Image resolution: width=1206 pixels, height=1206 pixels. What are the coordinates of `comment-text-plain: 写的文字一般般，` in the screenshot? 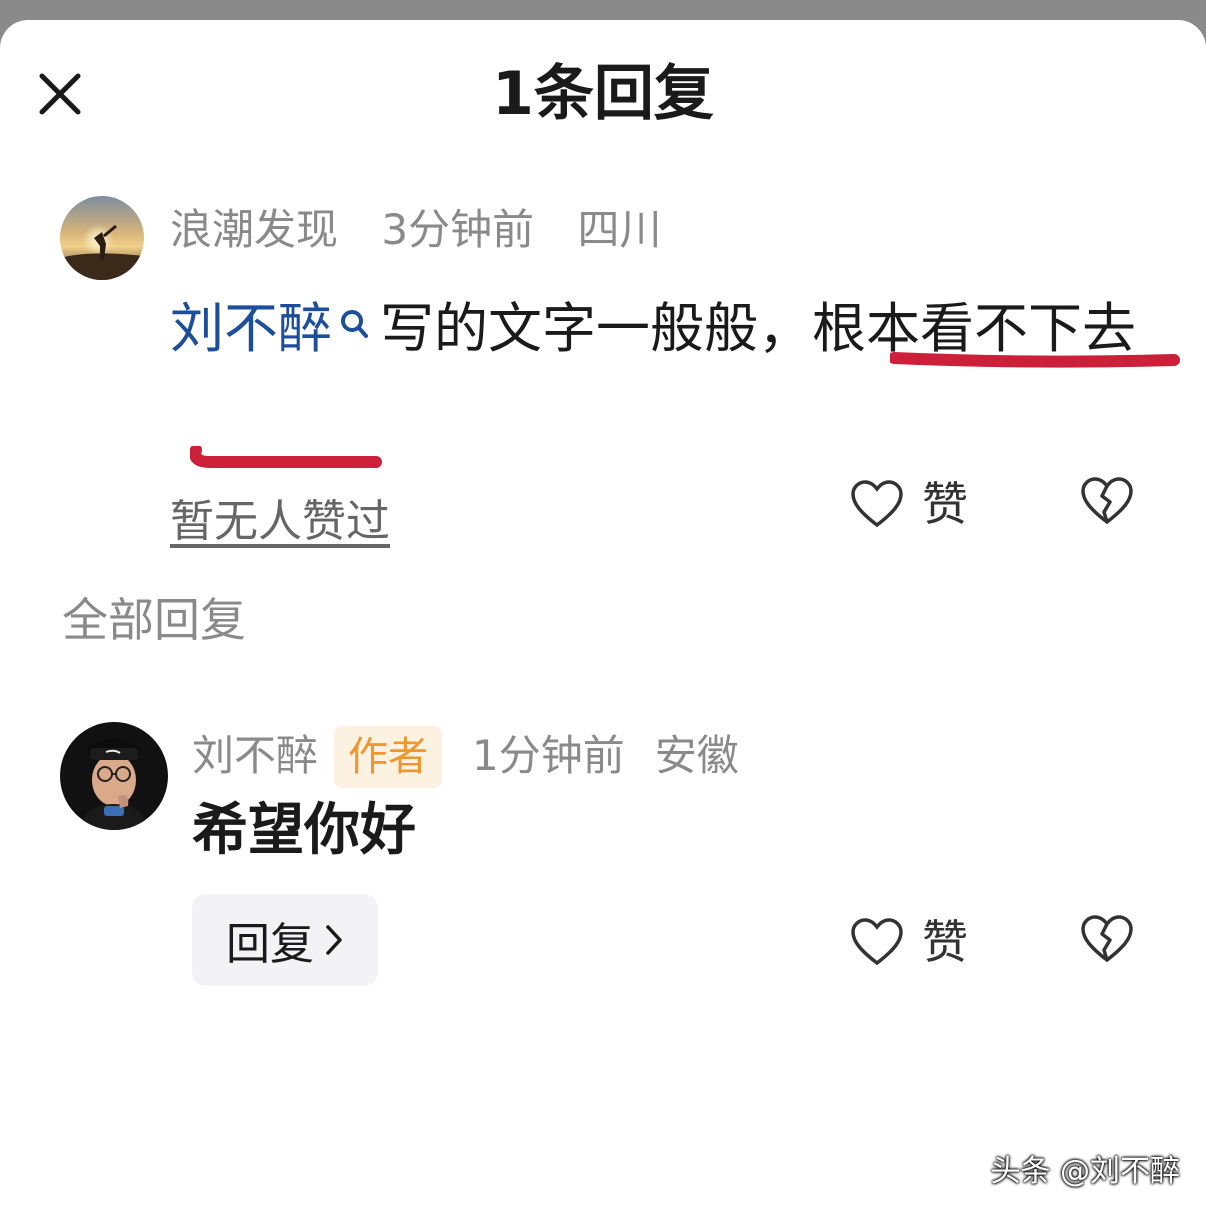 It's located at (596, 328).